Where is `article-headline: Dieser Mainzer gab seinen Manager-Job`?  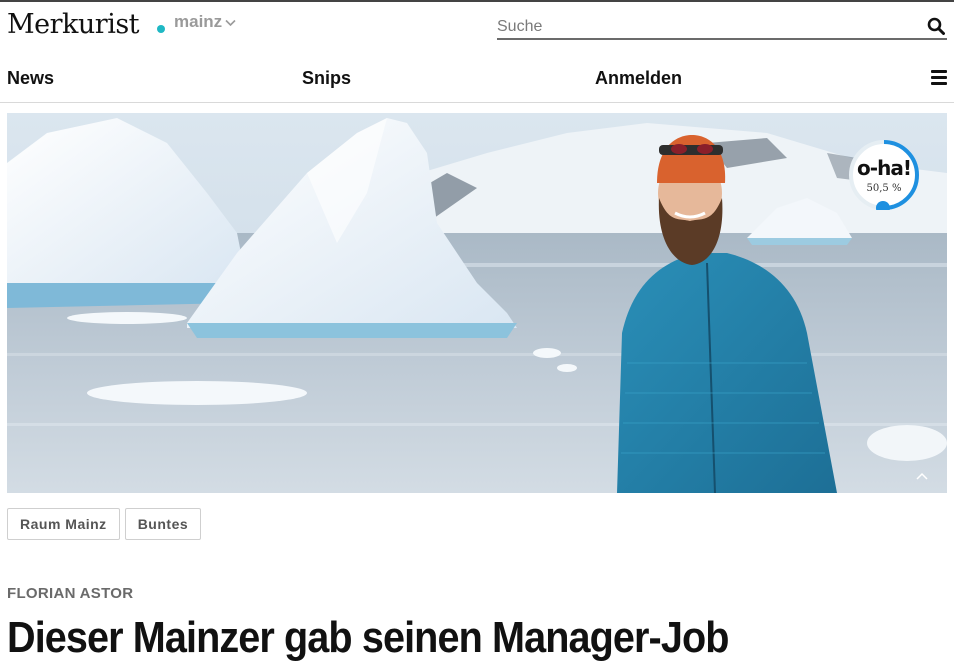 article-headline: Dieser Mainzer gab seinen Manager-Job is located at coordinates (368, 637).